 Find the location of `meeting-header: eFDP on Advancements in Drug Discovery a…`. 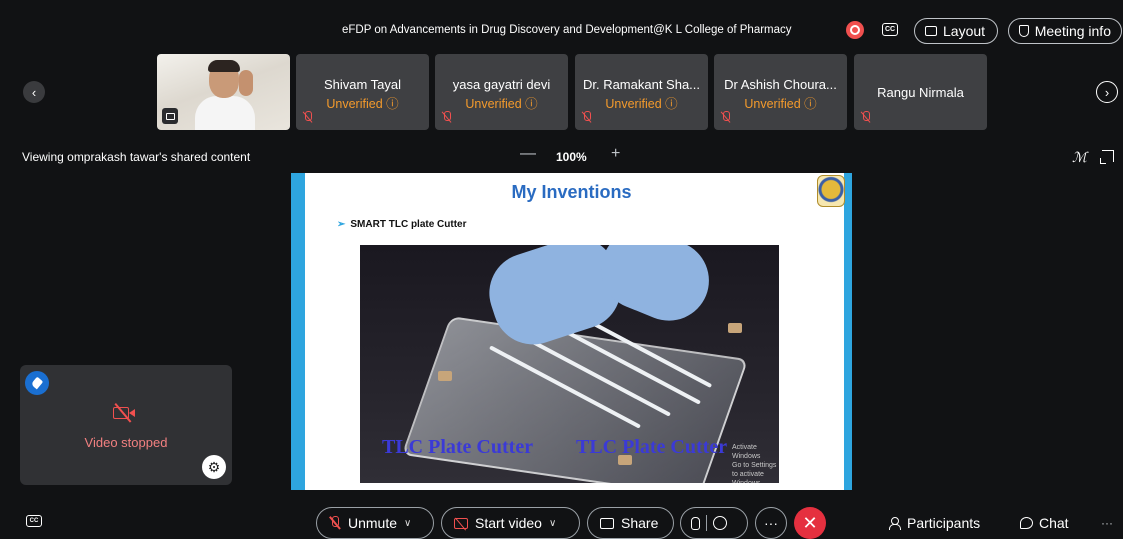

meeting-header: eFDP on Advancements in Drug Discovery a… is located at coordinates (561, 31).